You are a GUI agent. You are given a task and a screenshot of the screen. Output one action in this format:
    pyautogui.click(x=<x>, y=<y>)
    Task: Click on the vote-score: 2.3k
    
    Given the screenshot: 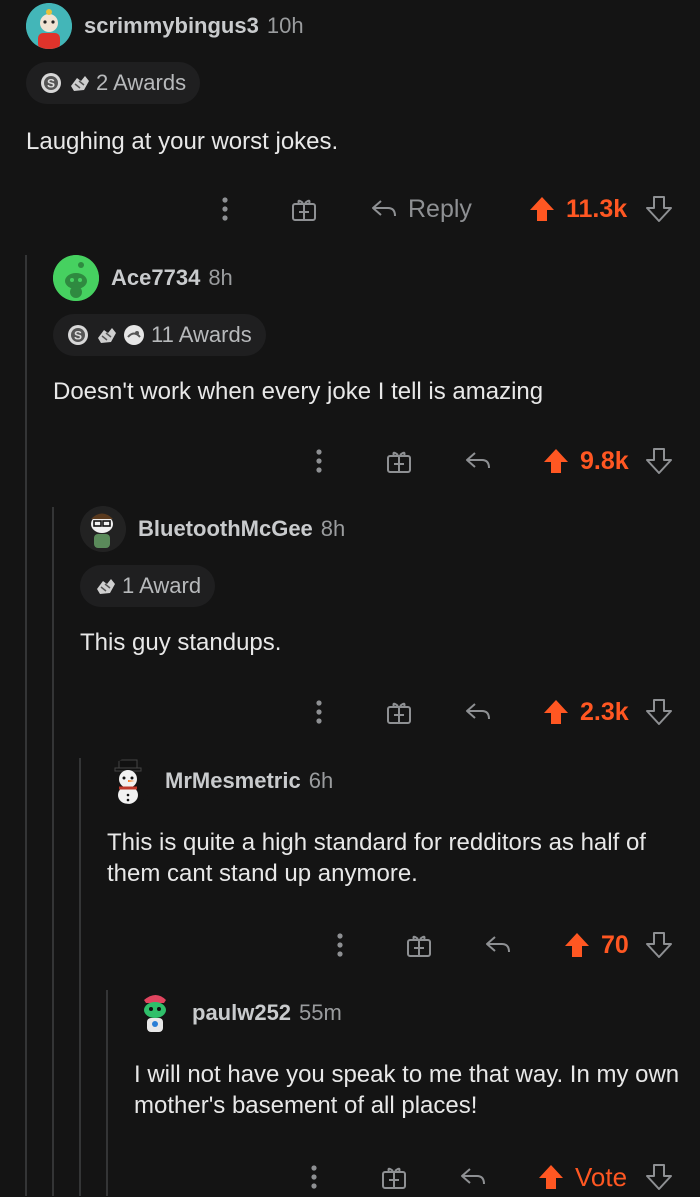 What is the action you would take?
    pyautogui.click(x=604, y=711)
    